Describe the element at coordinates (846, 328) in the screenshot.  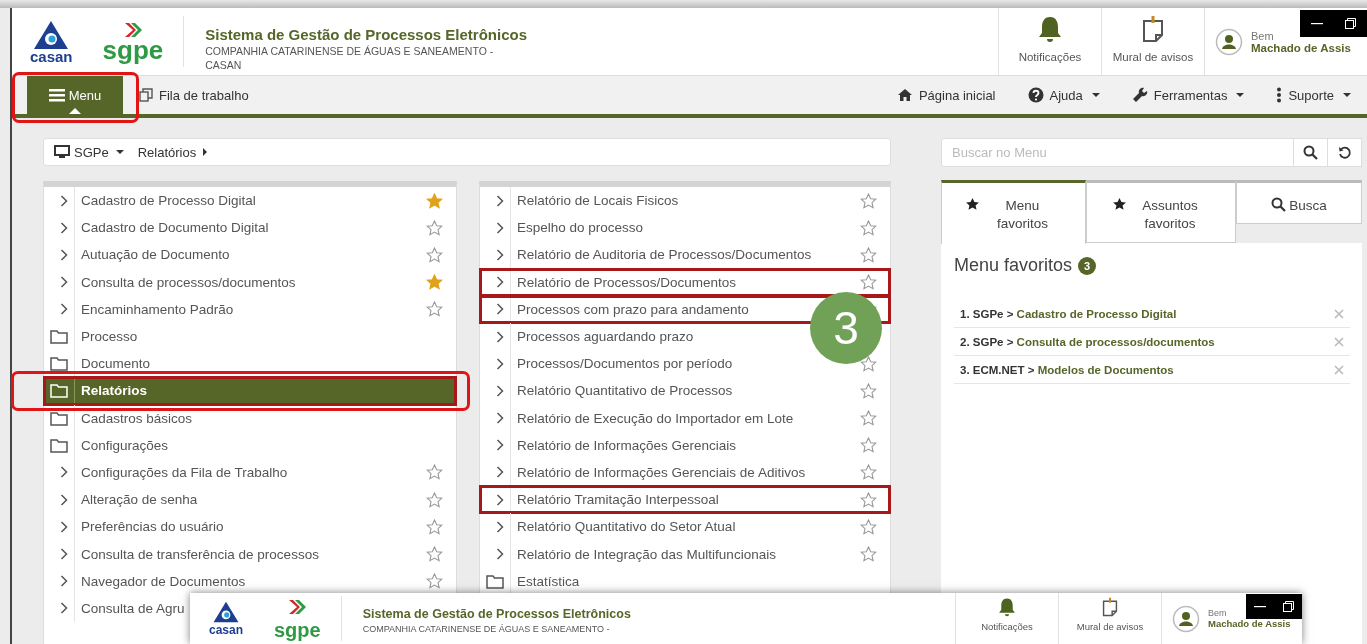
I see `step-number: 3` at that location.